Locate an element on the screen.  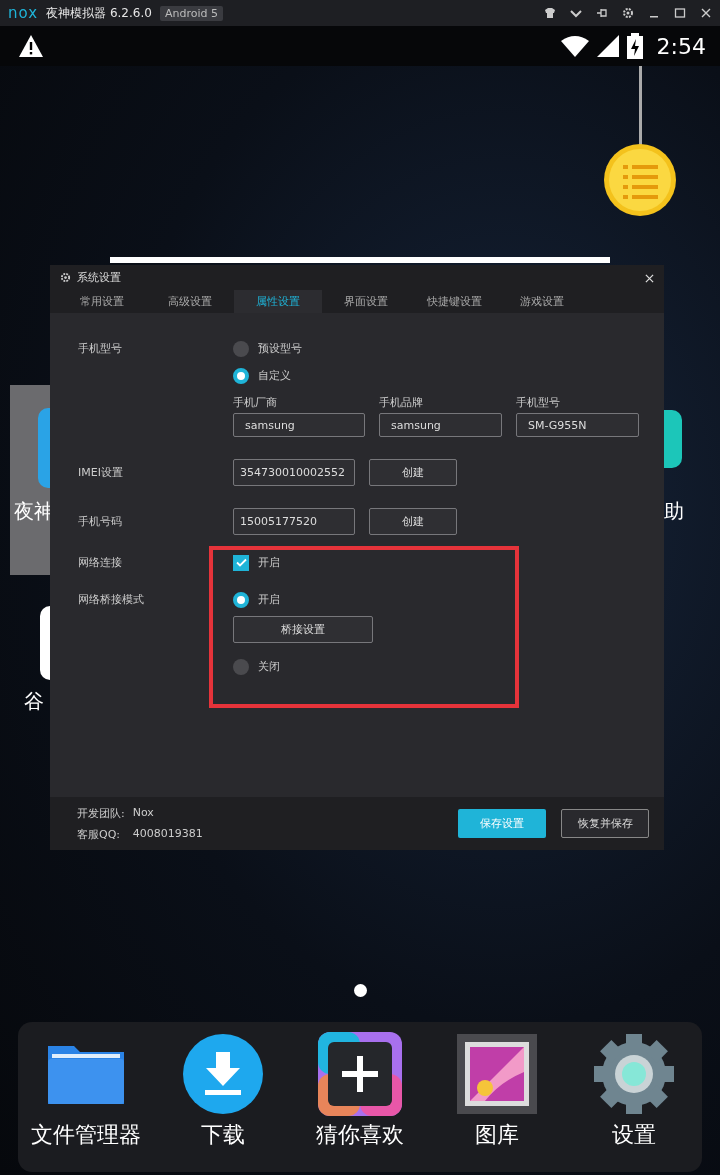
bridge-settings-button: 桥接设置 is located at coordinates (303, 629).